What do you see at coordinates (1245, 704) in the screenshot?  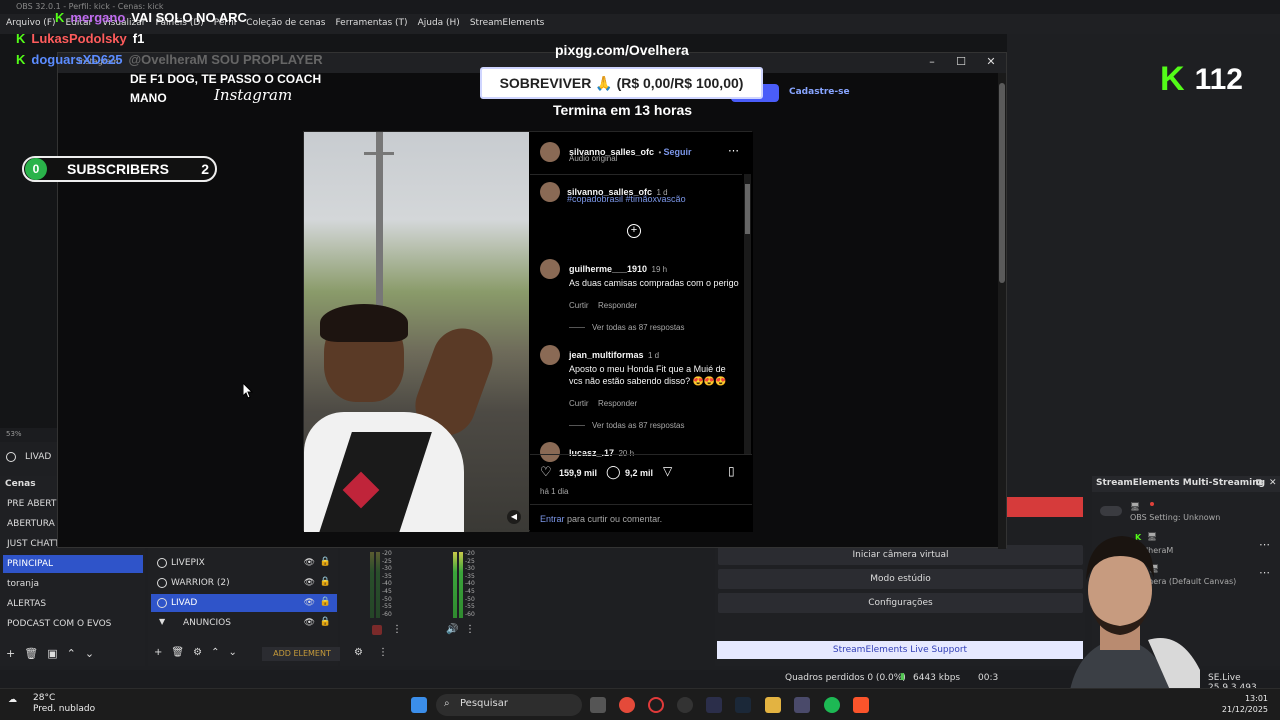 I see `taskbar-clock: 13:01 21/12/2025` at bounding box center [1245, 704].